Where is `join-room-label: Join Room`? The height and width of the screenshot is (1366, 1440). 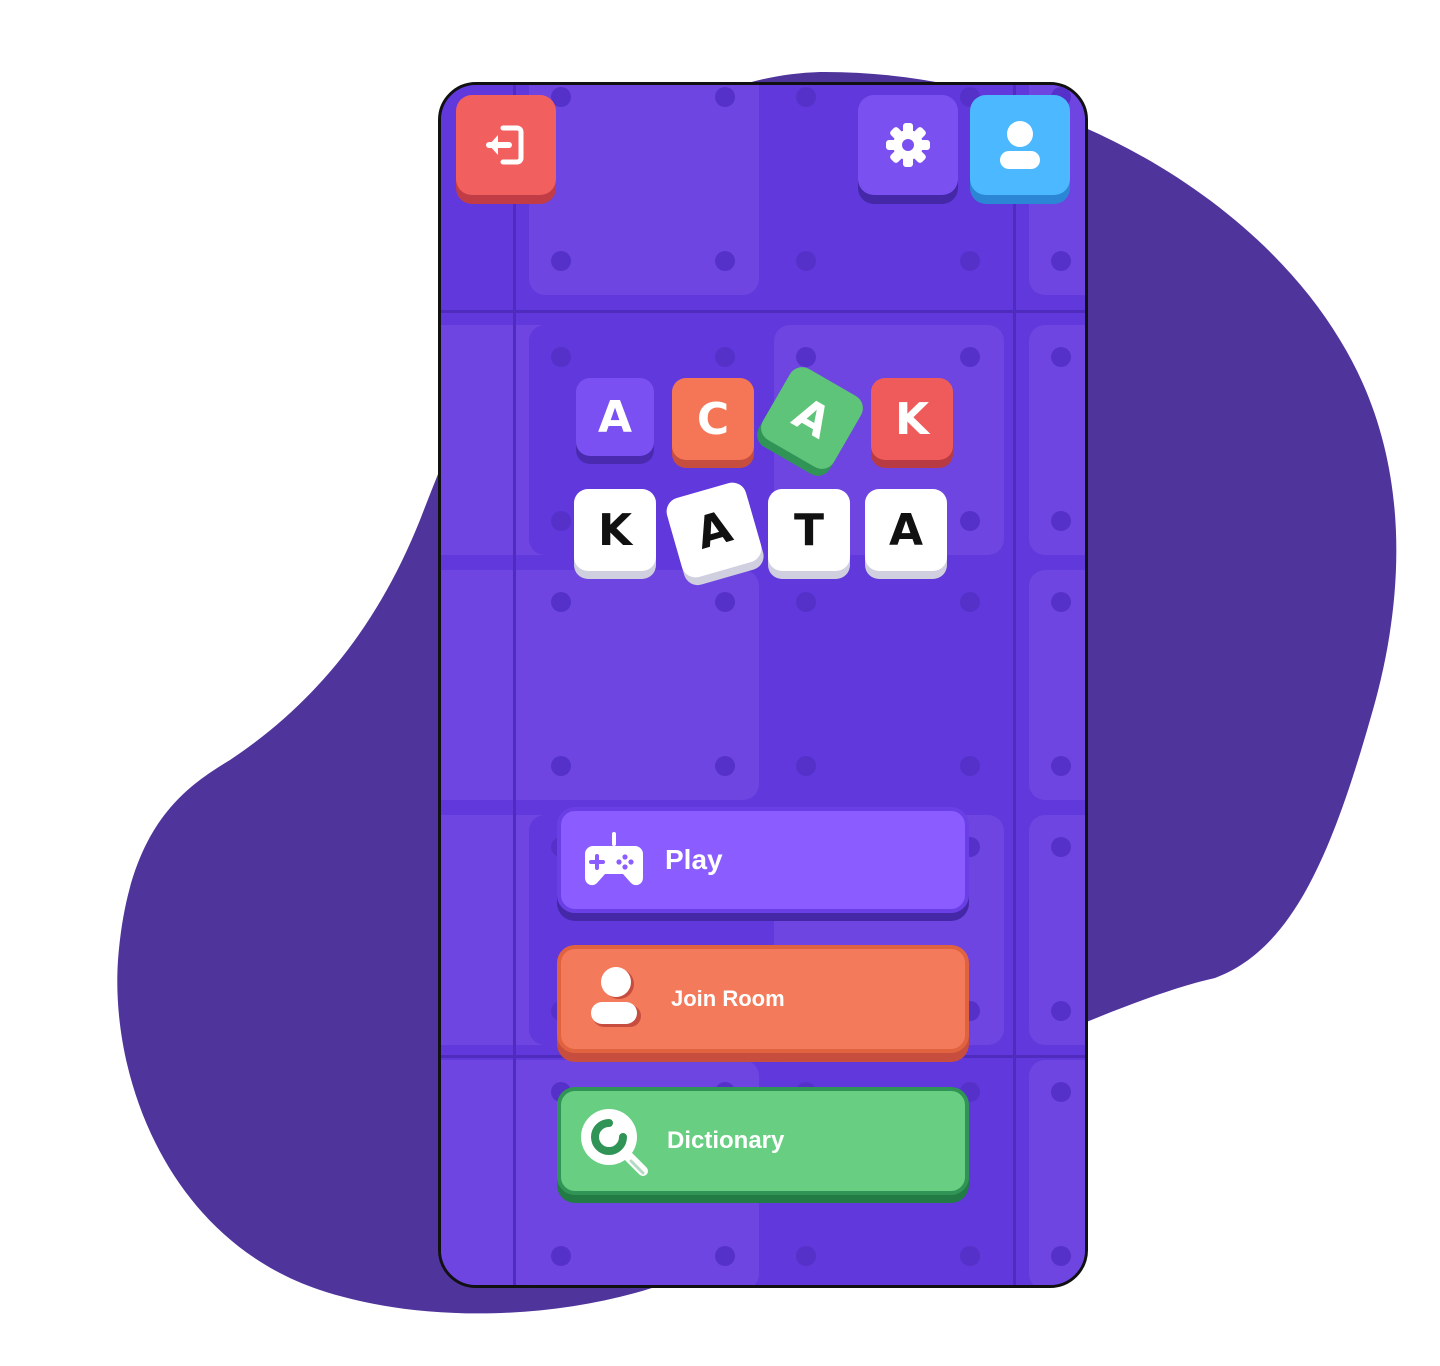
join-room-label: Join Room is located at coordinates (728, 998).